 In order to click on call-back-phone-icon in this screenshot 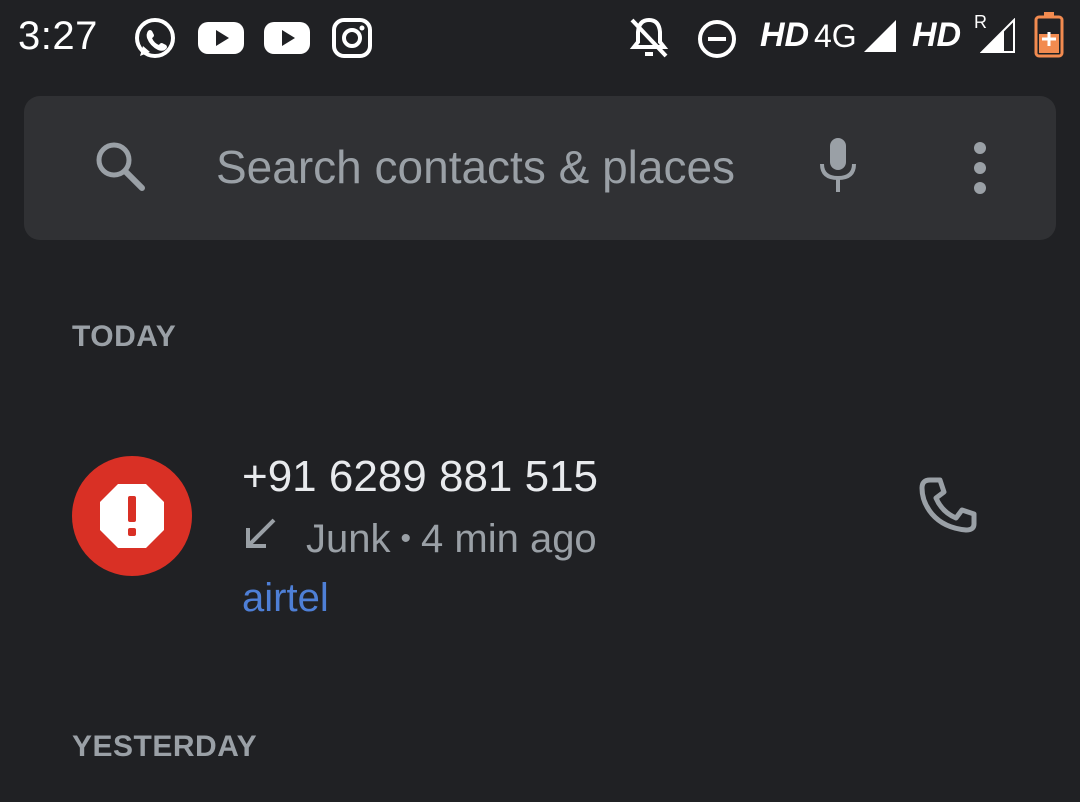, I will do `click(947, 507)`.